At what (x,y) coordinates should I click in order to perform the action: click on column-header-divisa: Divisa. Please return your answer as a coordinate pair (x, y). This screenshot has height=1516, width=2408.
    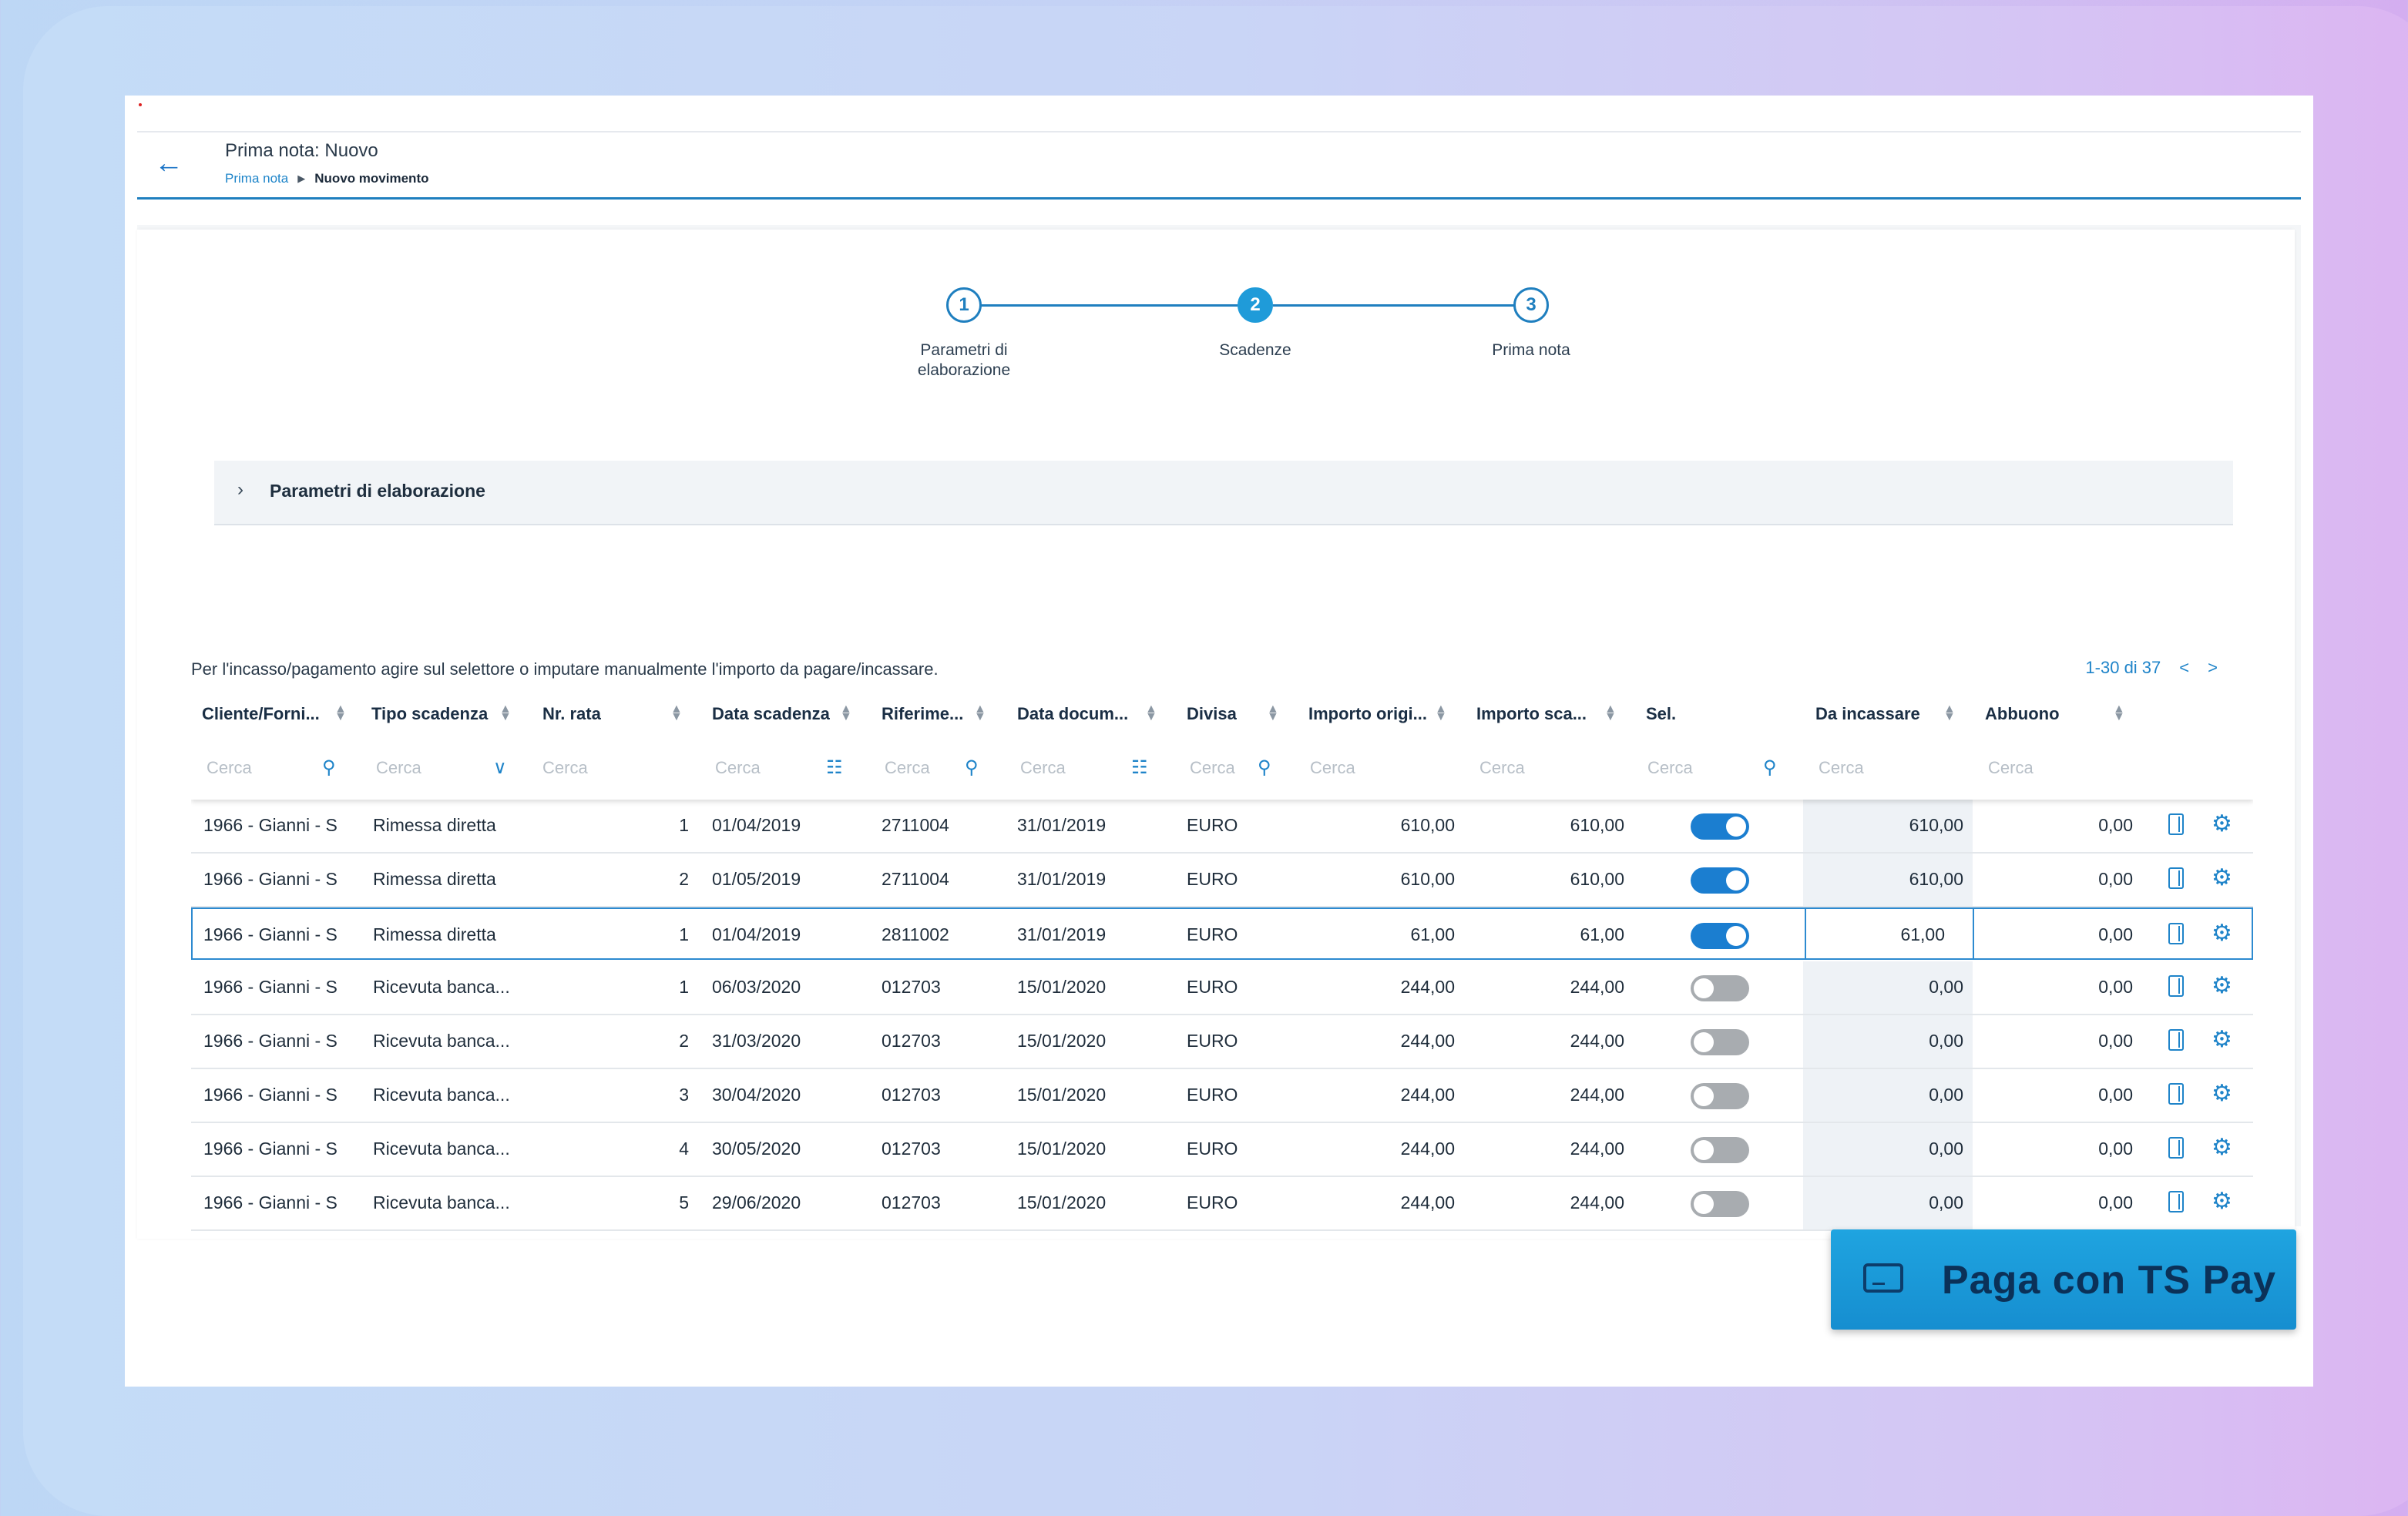
    Looking at the image, I should click on (1212, 714).